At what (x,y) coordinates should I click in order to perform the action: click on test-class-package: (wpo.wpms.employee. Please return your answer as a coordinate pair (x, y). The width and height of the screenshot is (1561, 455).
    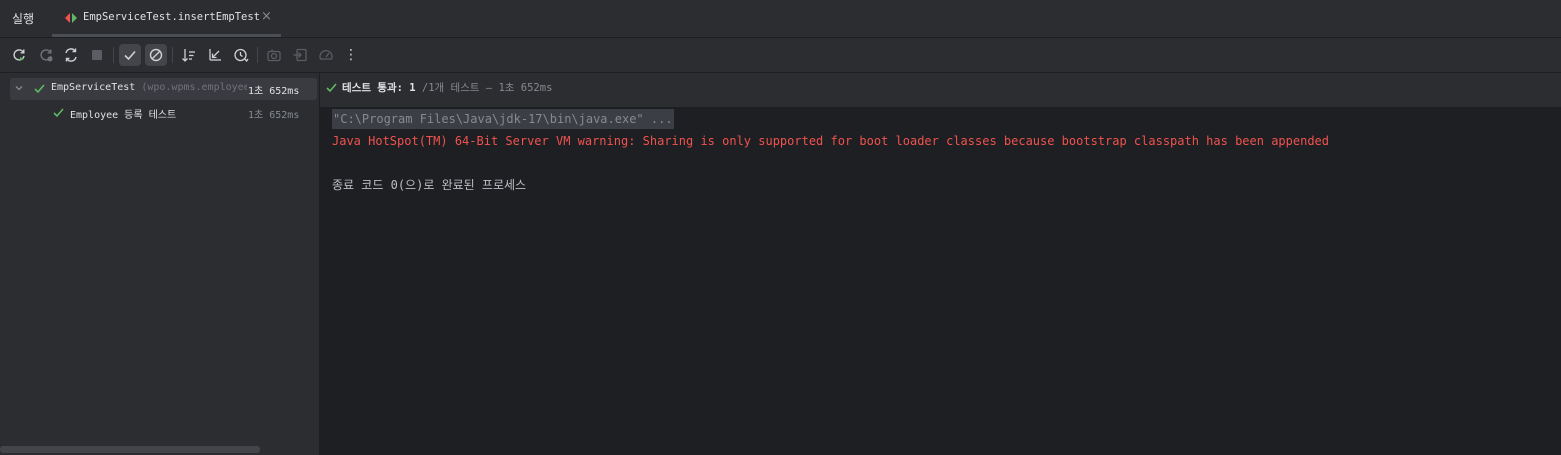
    Looking at the image, I should click on (191, 87).